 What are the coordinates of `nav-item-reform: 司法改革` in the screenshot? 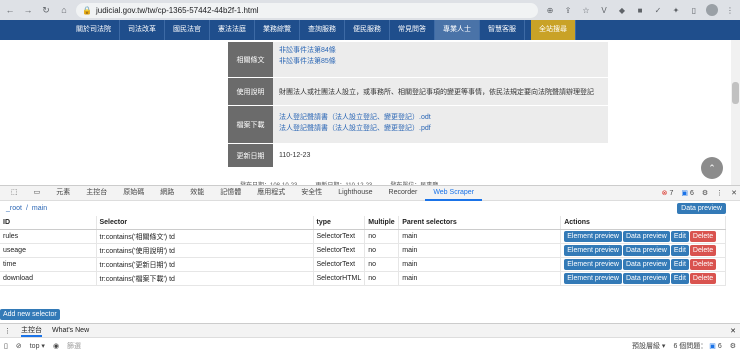 It's located at (142, 30).